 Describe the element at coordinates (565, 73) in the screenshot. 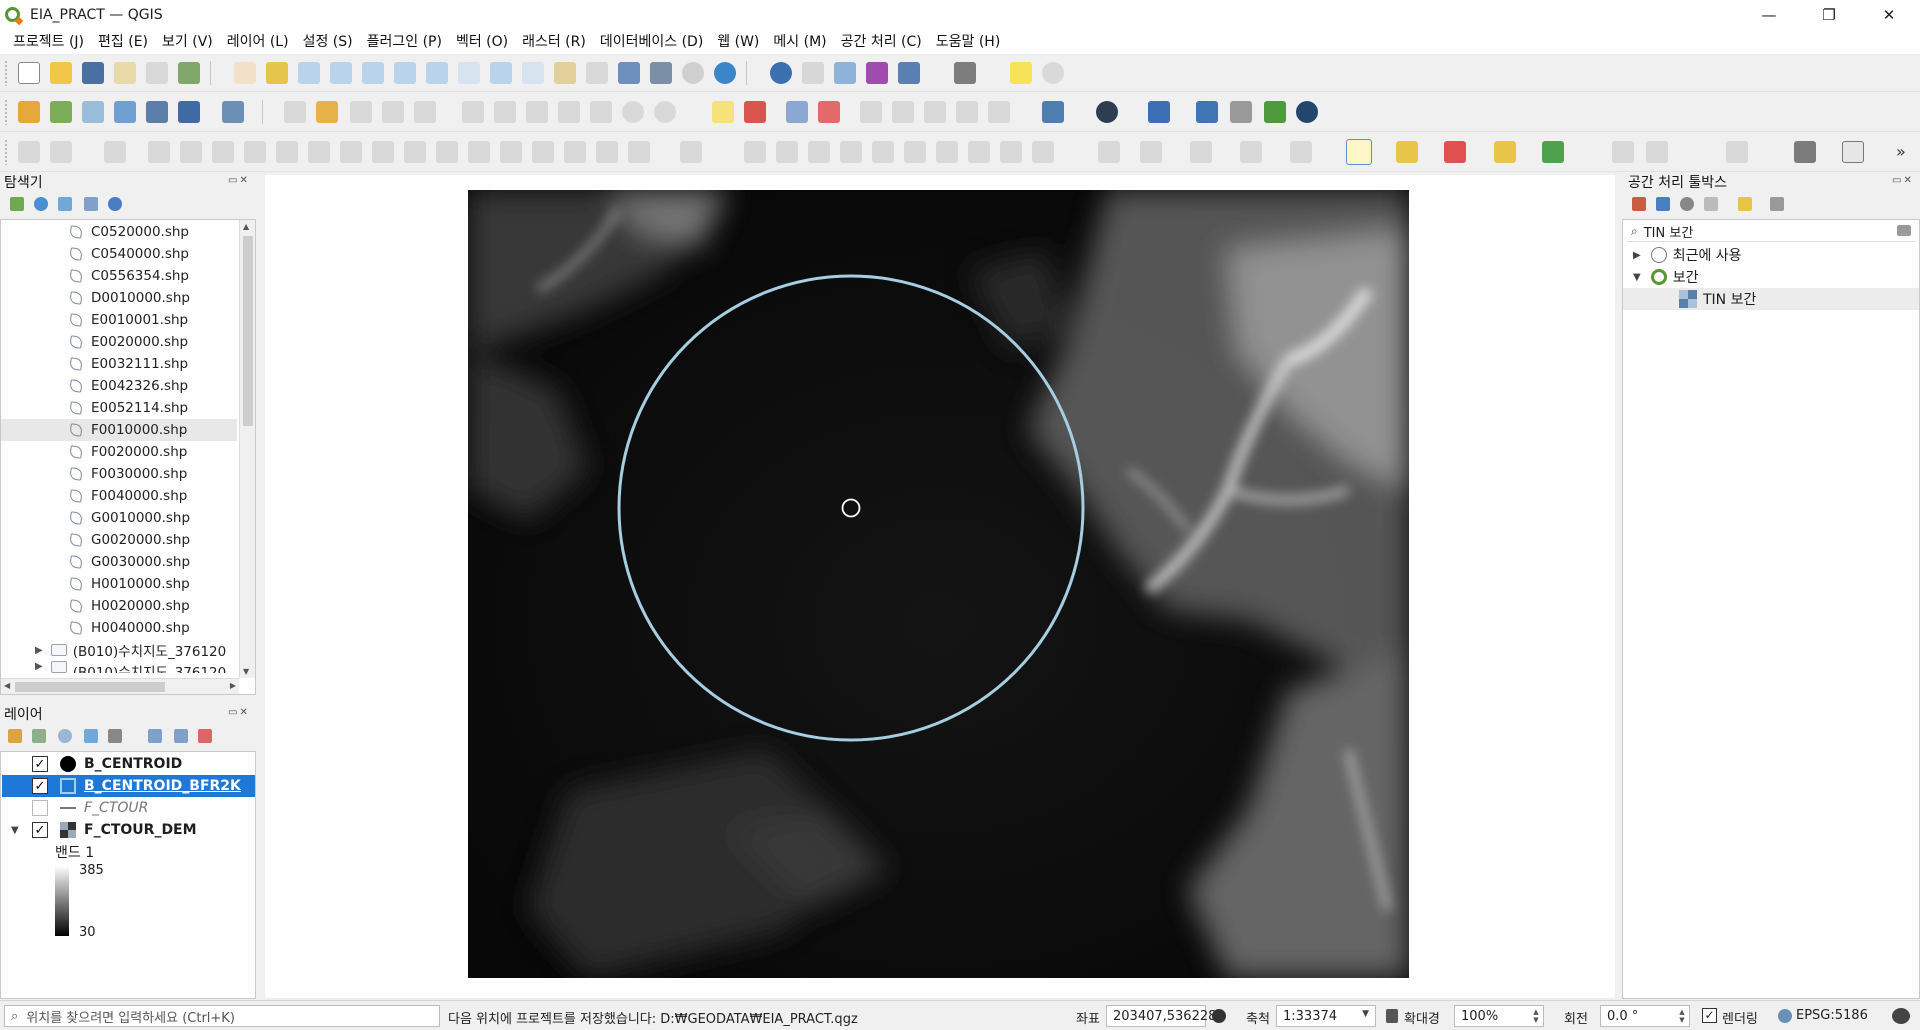

I see `new-map-view-icon` at that location.